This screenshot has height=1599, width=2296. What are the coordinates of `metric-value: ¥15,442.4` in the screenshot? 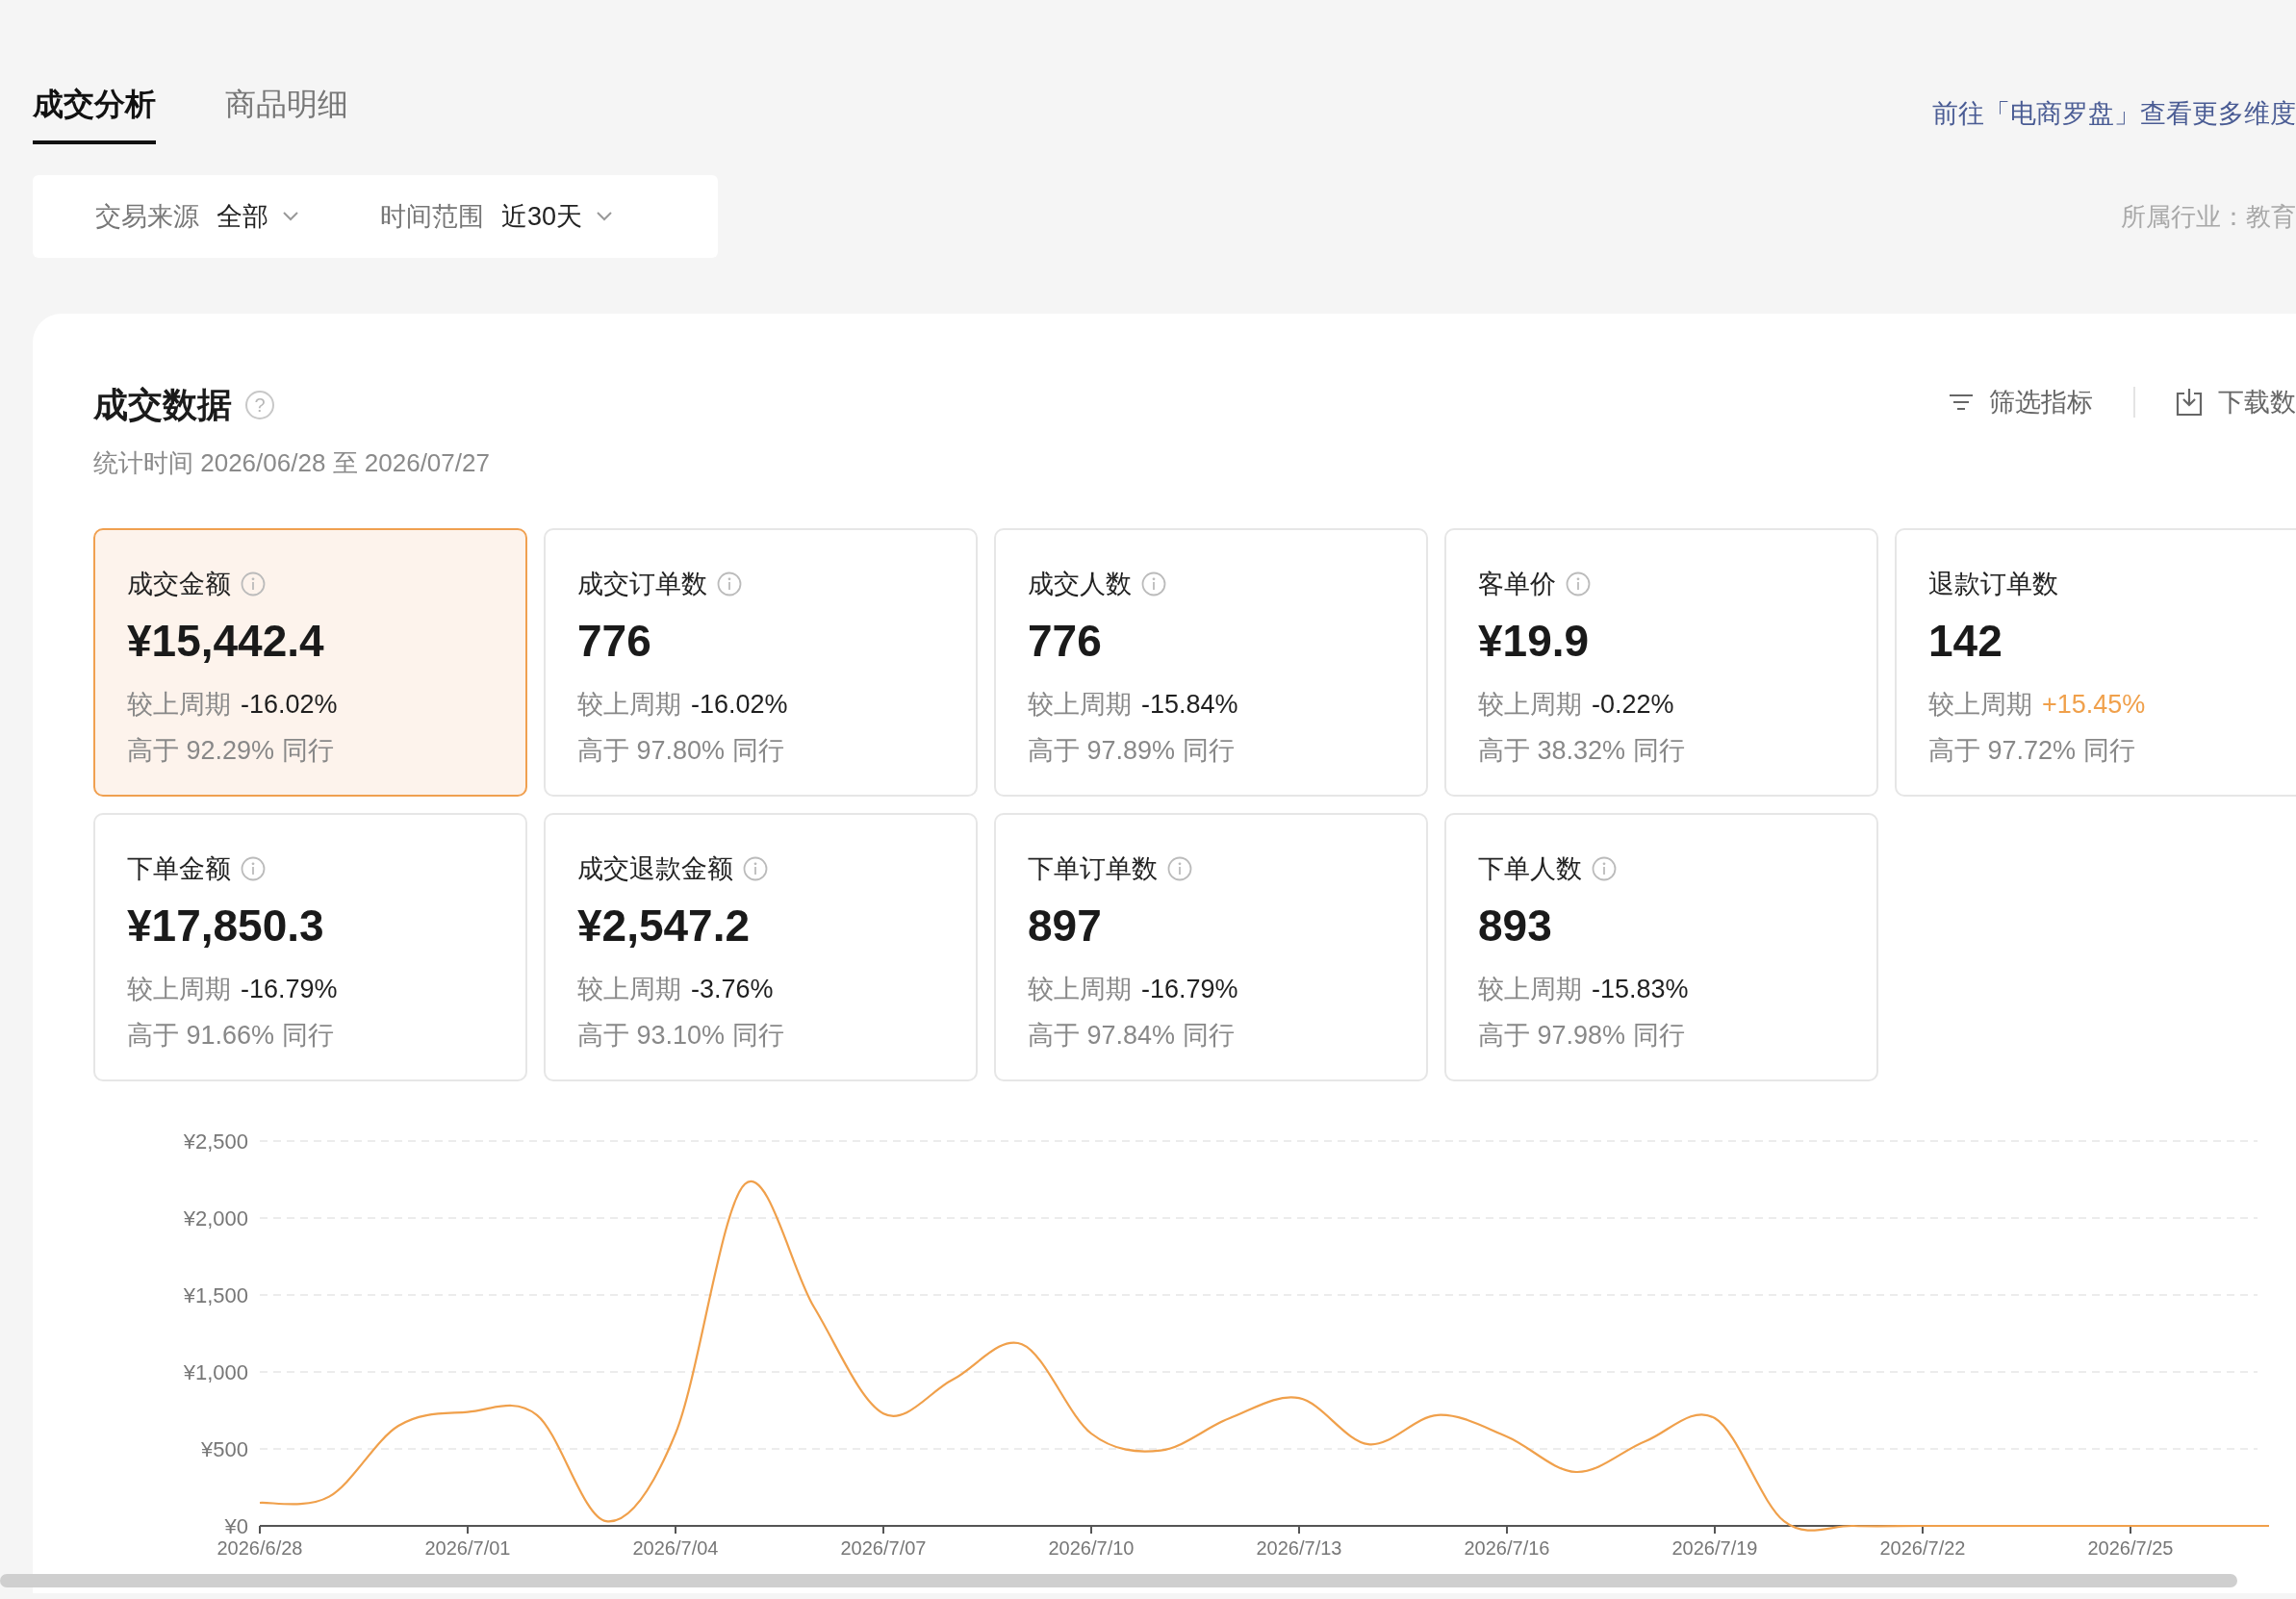 It's located at (225, 641).